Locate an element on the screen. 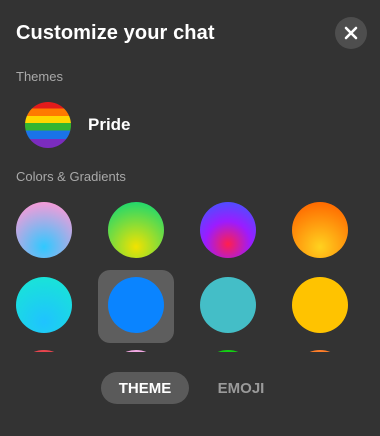 The height and width of the screenshot is (436, 380). color-swatch-teal is located at coordinates (228, 305).